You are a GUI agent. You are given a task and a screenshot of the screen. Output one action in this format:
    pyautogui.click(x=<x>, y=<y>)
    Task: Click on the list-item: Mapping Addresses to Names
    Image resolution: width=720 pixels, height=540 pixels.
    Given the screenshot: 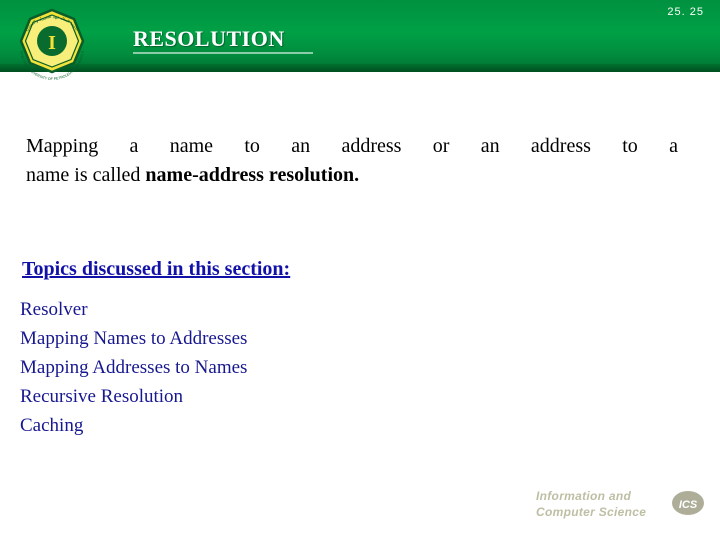 What is the action you would take?
    pyautogui.click(x=134, y=367)
    